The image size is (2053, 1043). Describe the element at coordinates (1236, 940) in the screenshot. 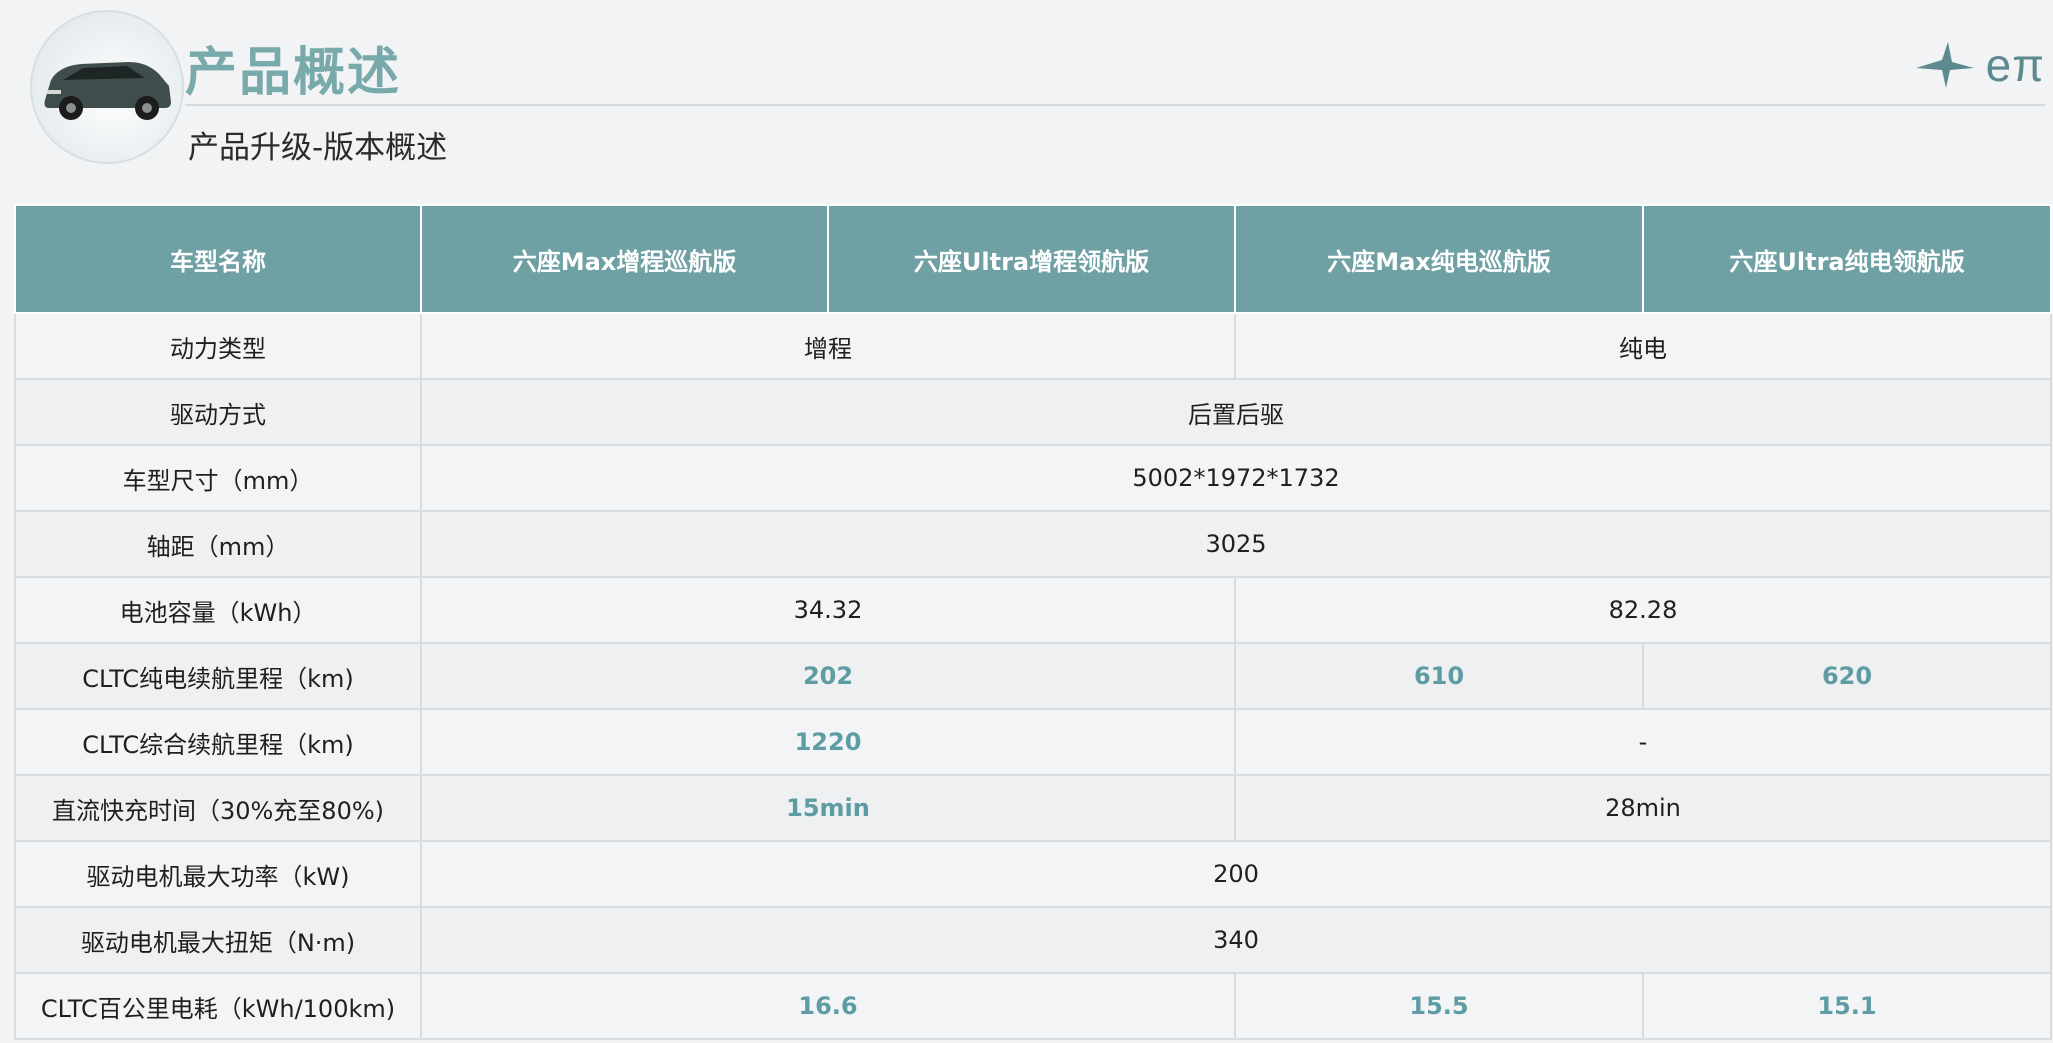

I see `cell-value: 340` at that location.